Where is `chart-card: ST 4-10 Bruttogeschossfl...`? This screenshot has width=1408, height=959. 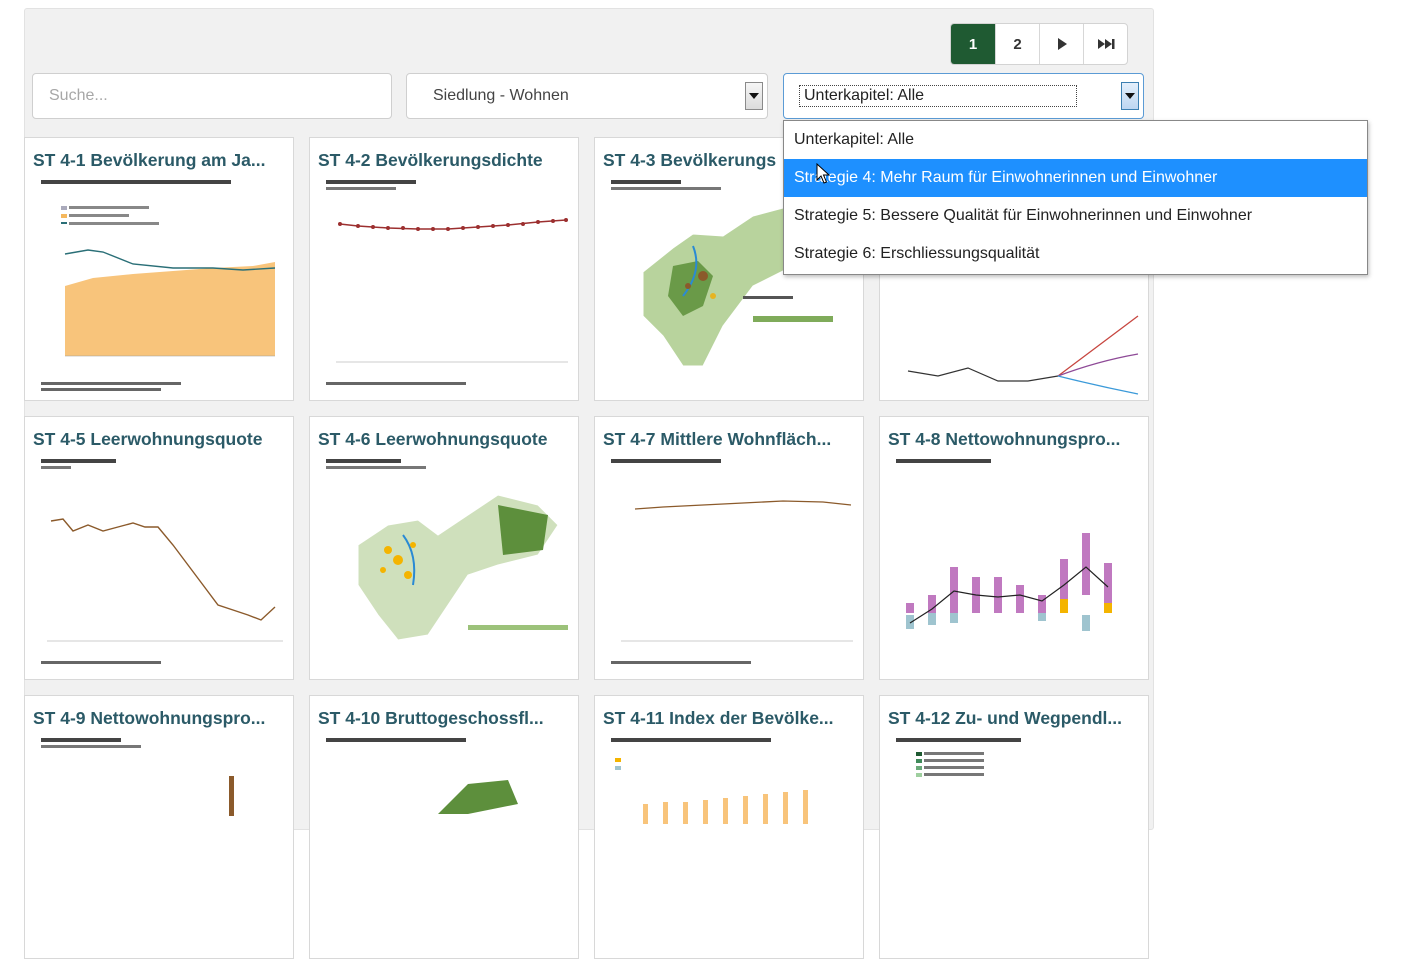 chart-card: ST 4-10 Bruttogeschossfl... is located at coordinates (444, 827).